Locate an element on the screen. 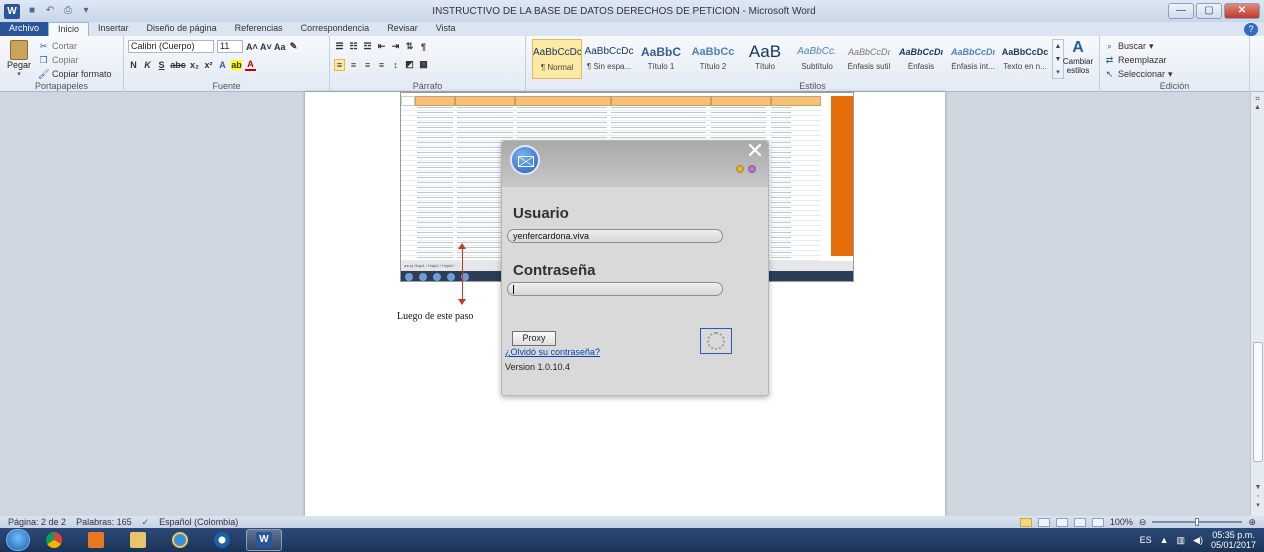  word-count: Palabras: 165 is located at coordinates (104, 522).